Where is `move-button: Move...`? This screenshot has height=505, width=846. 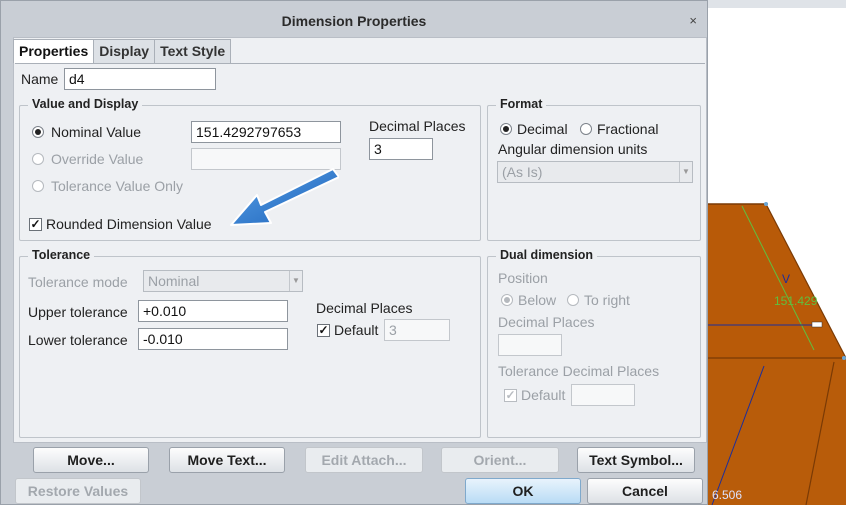 move-button: Move... is located at coordinates (91, 460).